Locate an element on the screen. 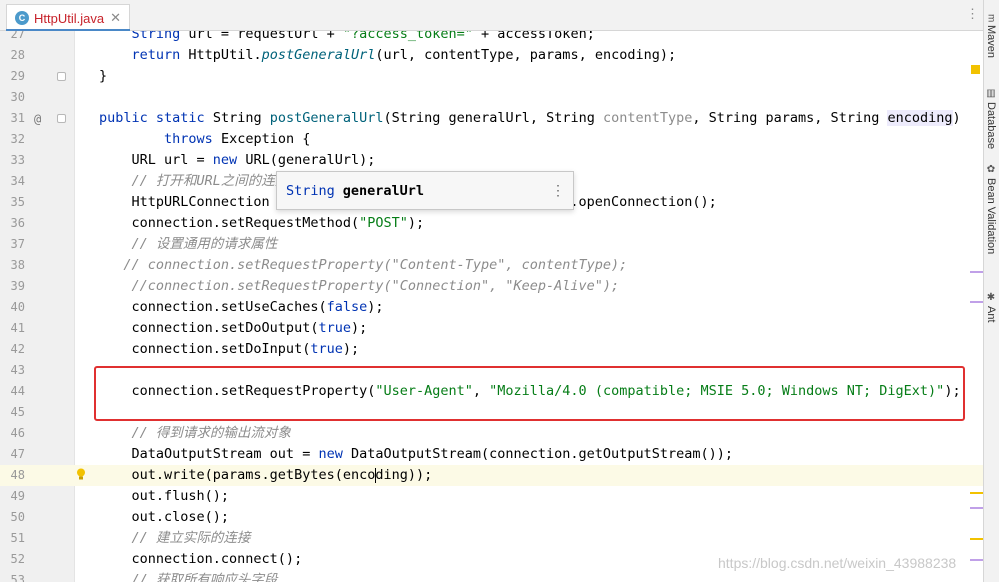 Image resolution: width=999 pixels, height=582 pixels. bean-validation-tool-label: Bean Validation is located at coordinates (991, 216).